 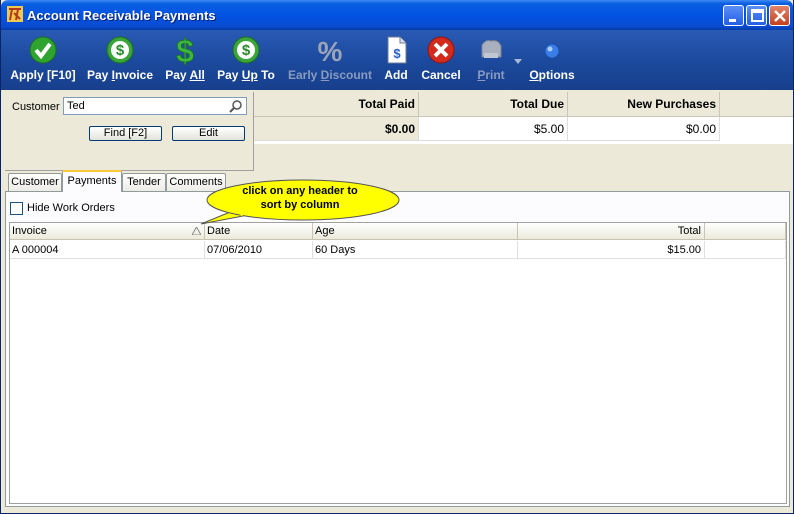 I want to click on pay-up-to-button: $ Pay Up To, so click(x=246, y=60).